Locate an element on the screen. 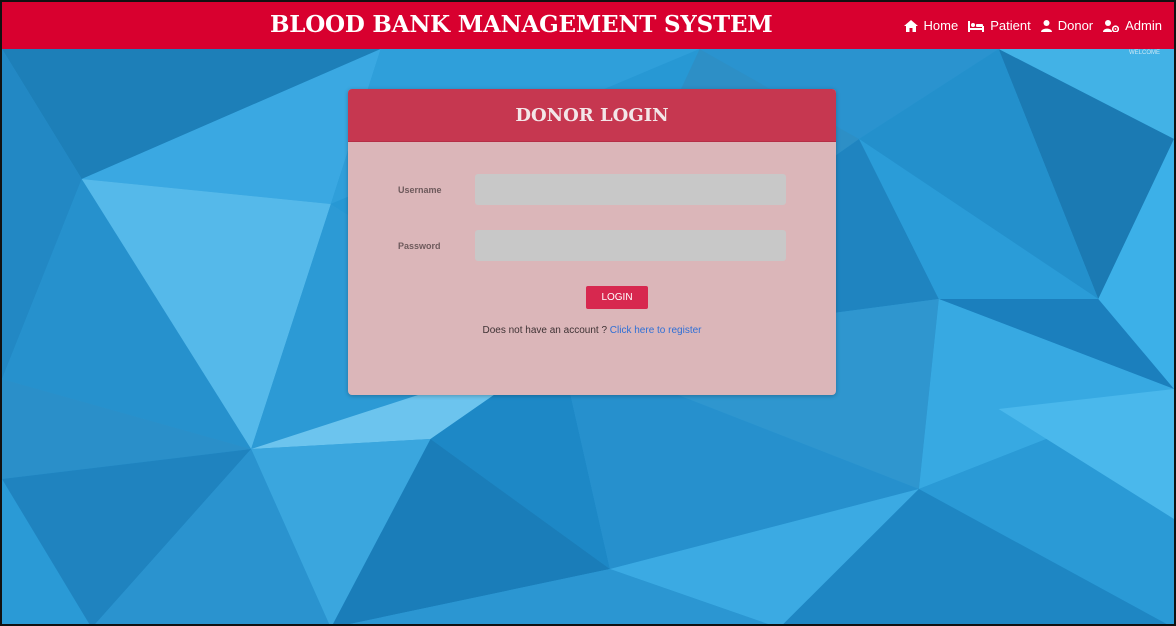  login-title: DONOR LOGIN is located at coordinates (592, 115).